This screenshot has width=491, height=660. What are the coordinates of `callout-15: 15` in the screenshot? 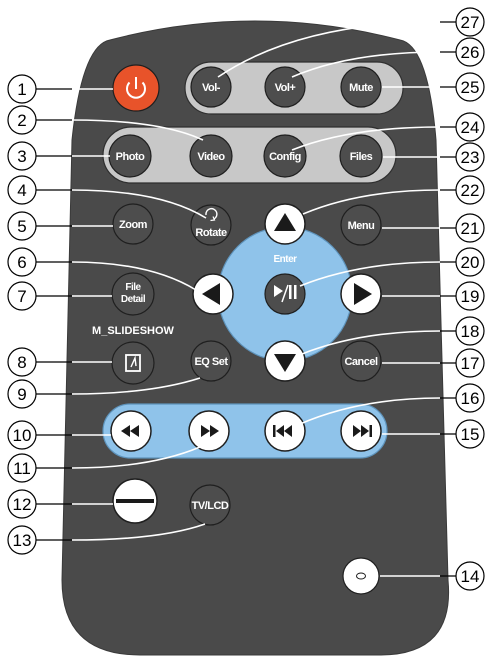 It's located at (470, 434).